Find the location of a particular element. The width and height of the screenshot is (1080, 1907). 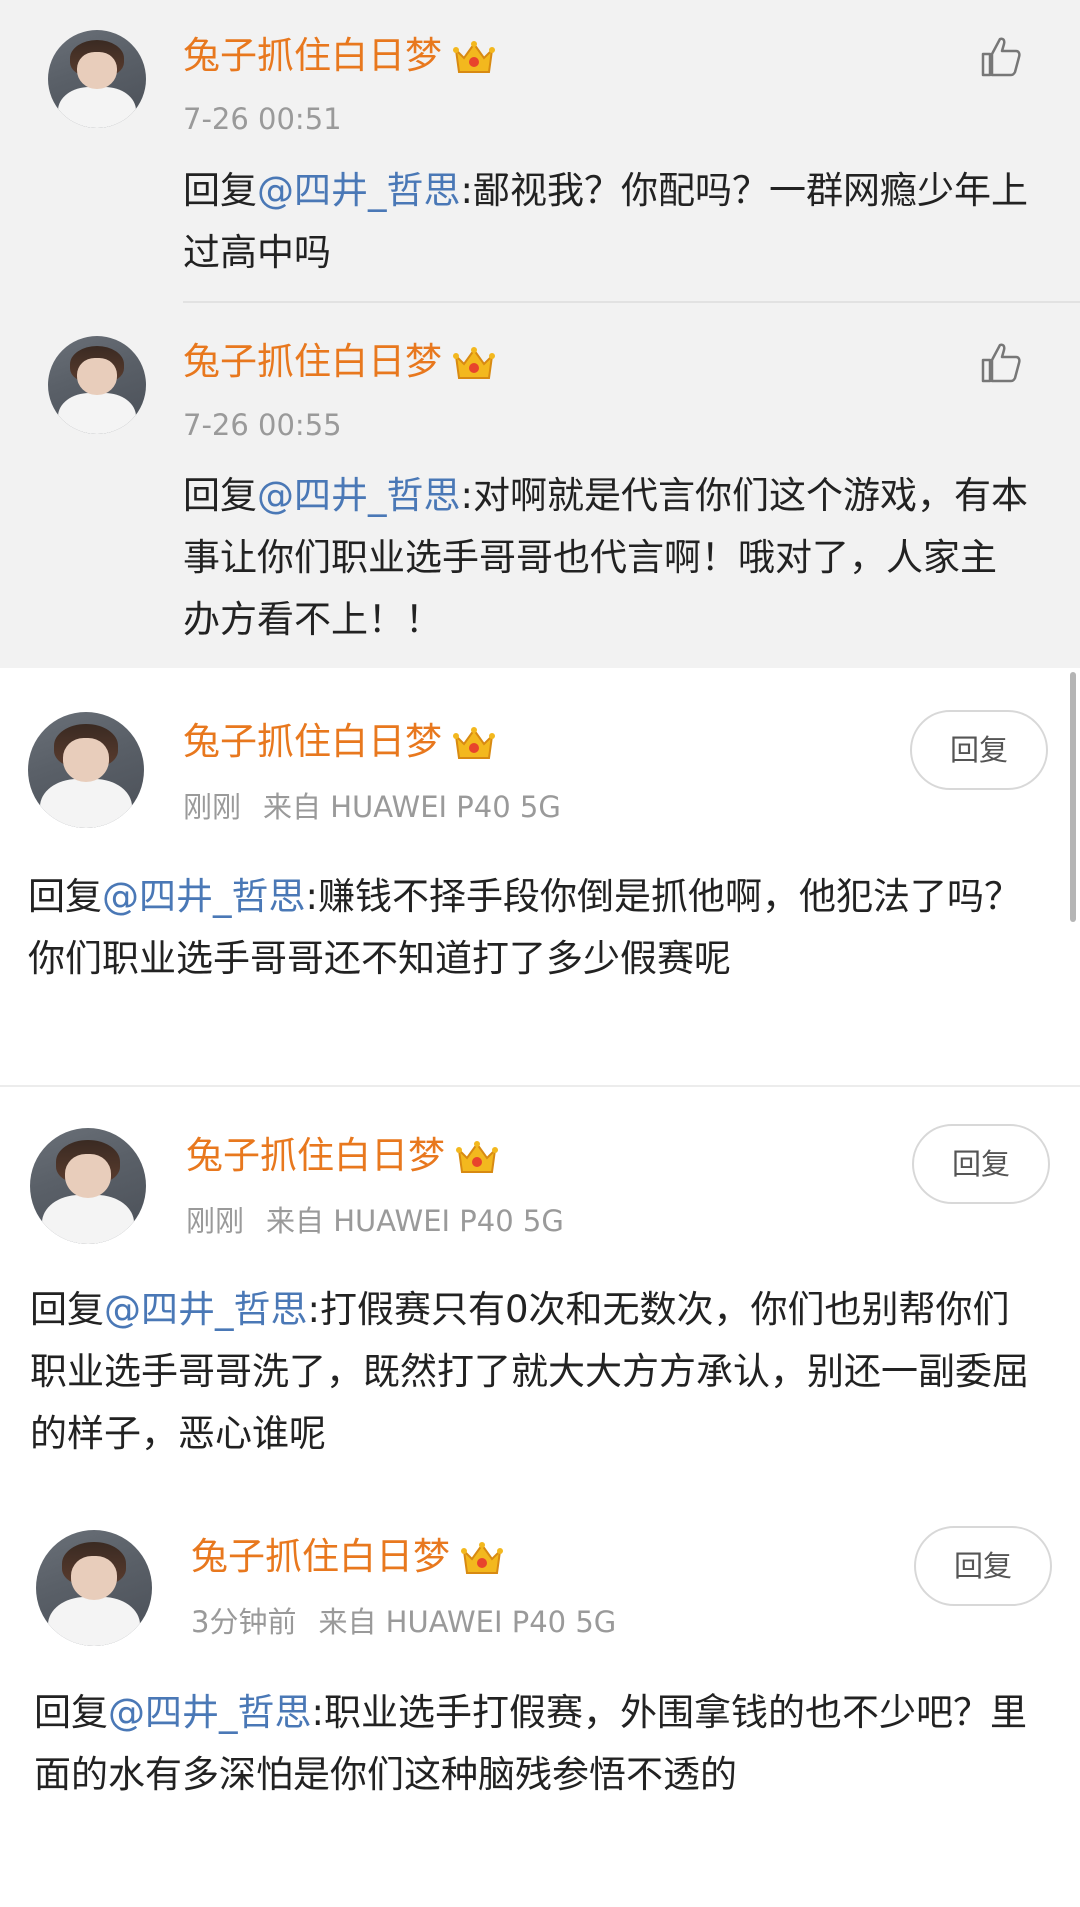

comment-time: 3分钟前 is located at coordinates (244, 1622).